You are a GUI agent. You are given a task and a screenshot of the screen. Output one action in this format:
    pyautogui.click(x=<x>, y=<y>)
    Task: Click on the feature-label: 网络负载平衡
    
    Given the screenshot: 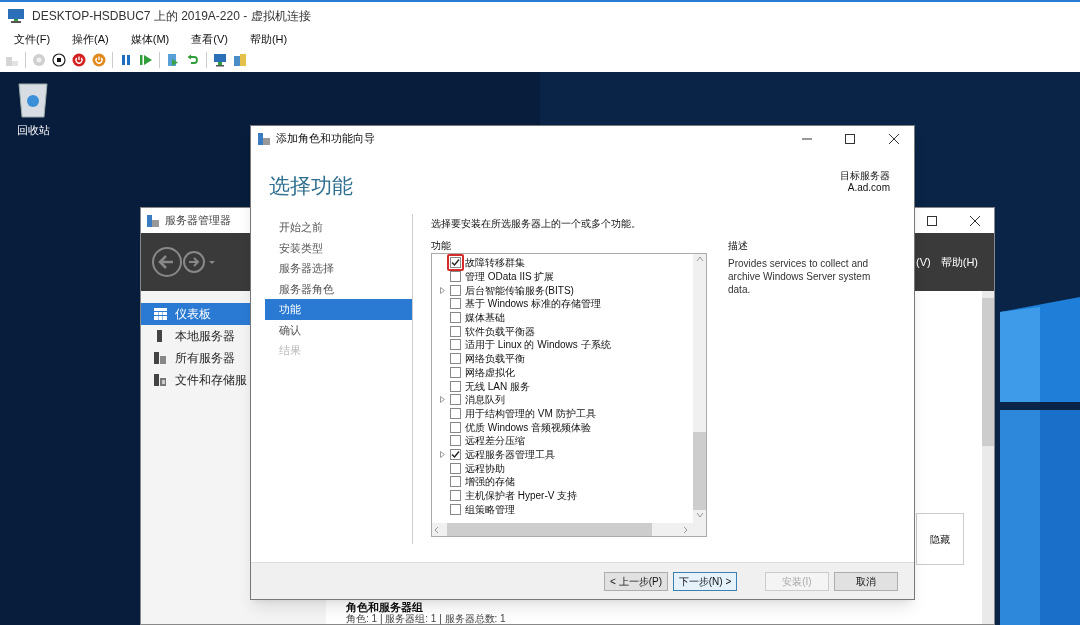 What is the action you would take?
    pyautogui.click(x=495, y=359)
    